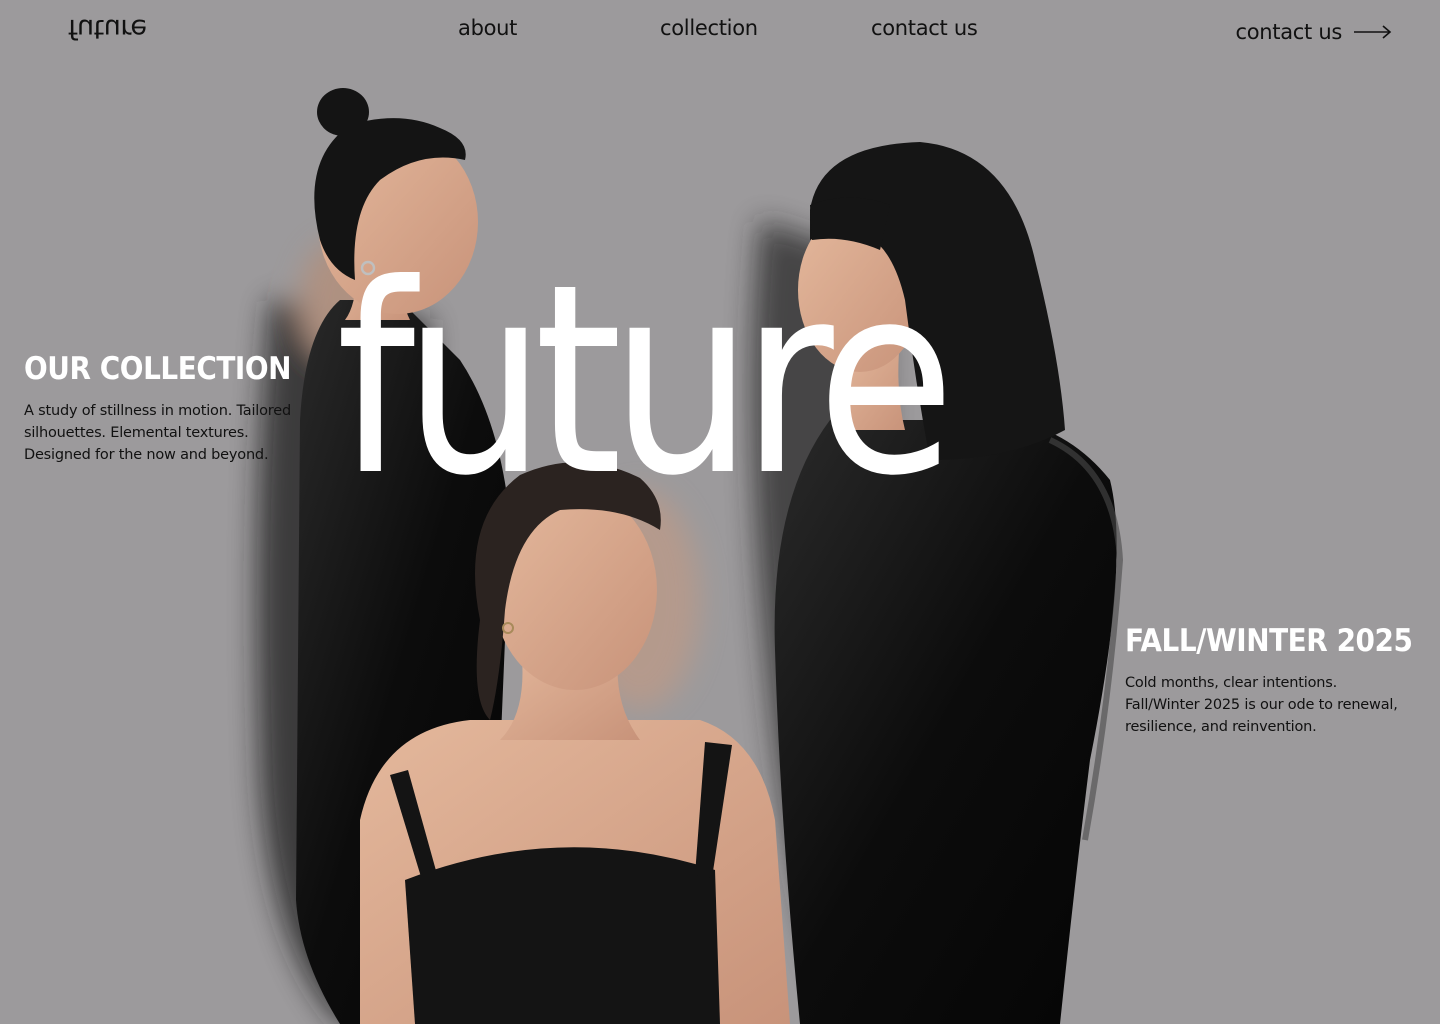  I want to click on collection-title: OUR COLLECTION, so click(158, 369).